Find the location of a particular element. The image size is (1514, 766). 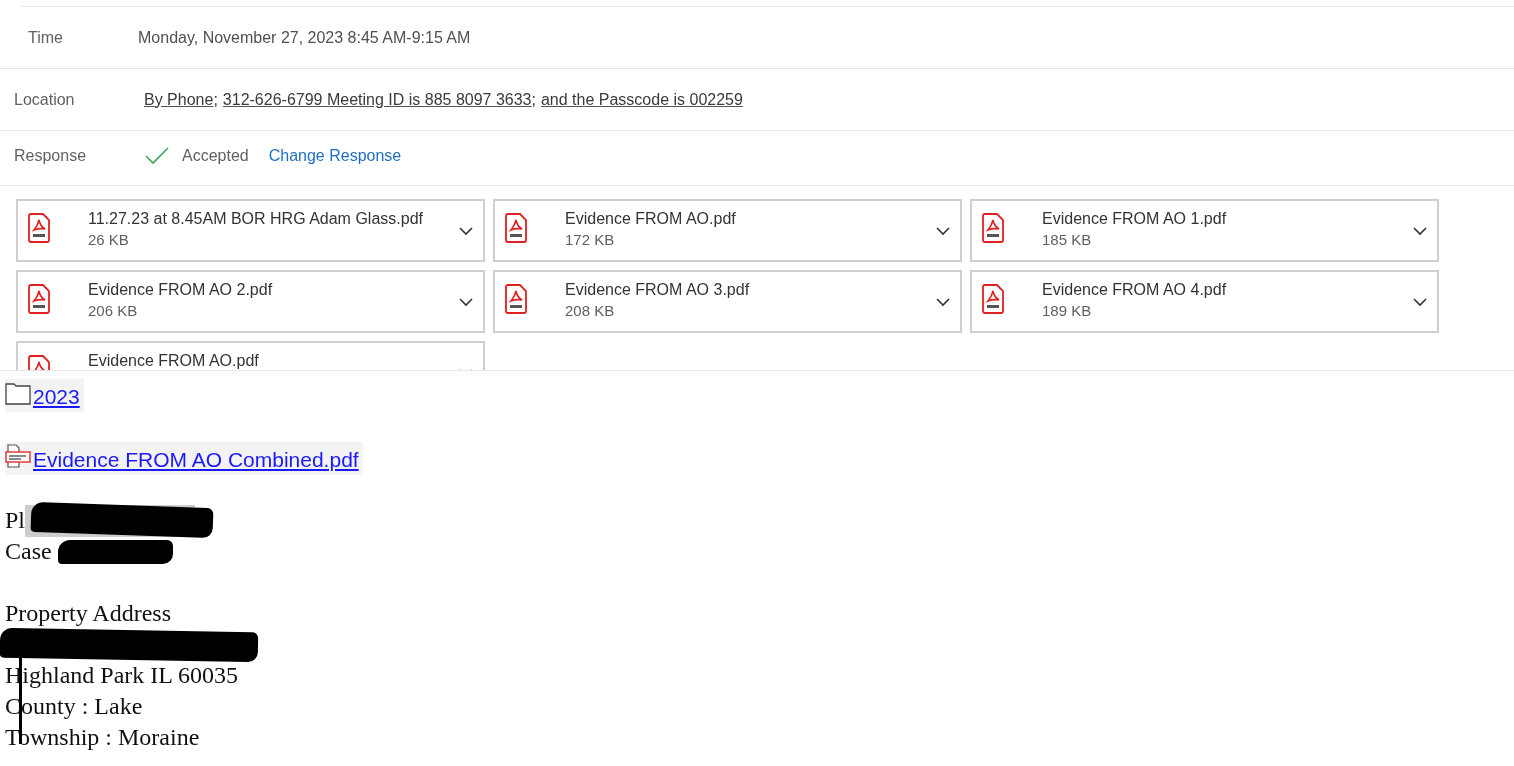

attachment-size: 206 KB is located at coordinates (113, 310).